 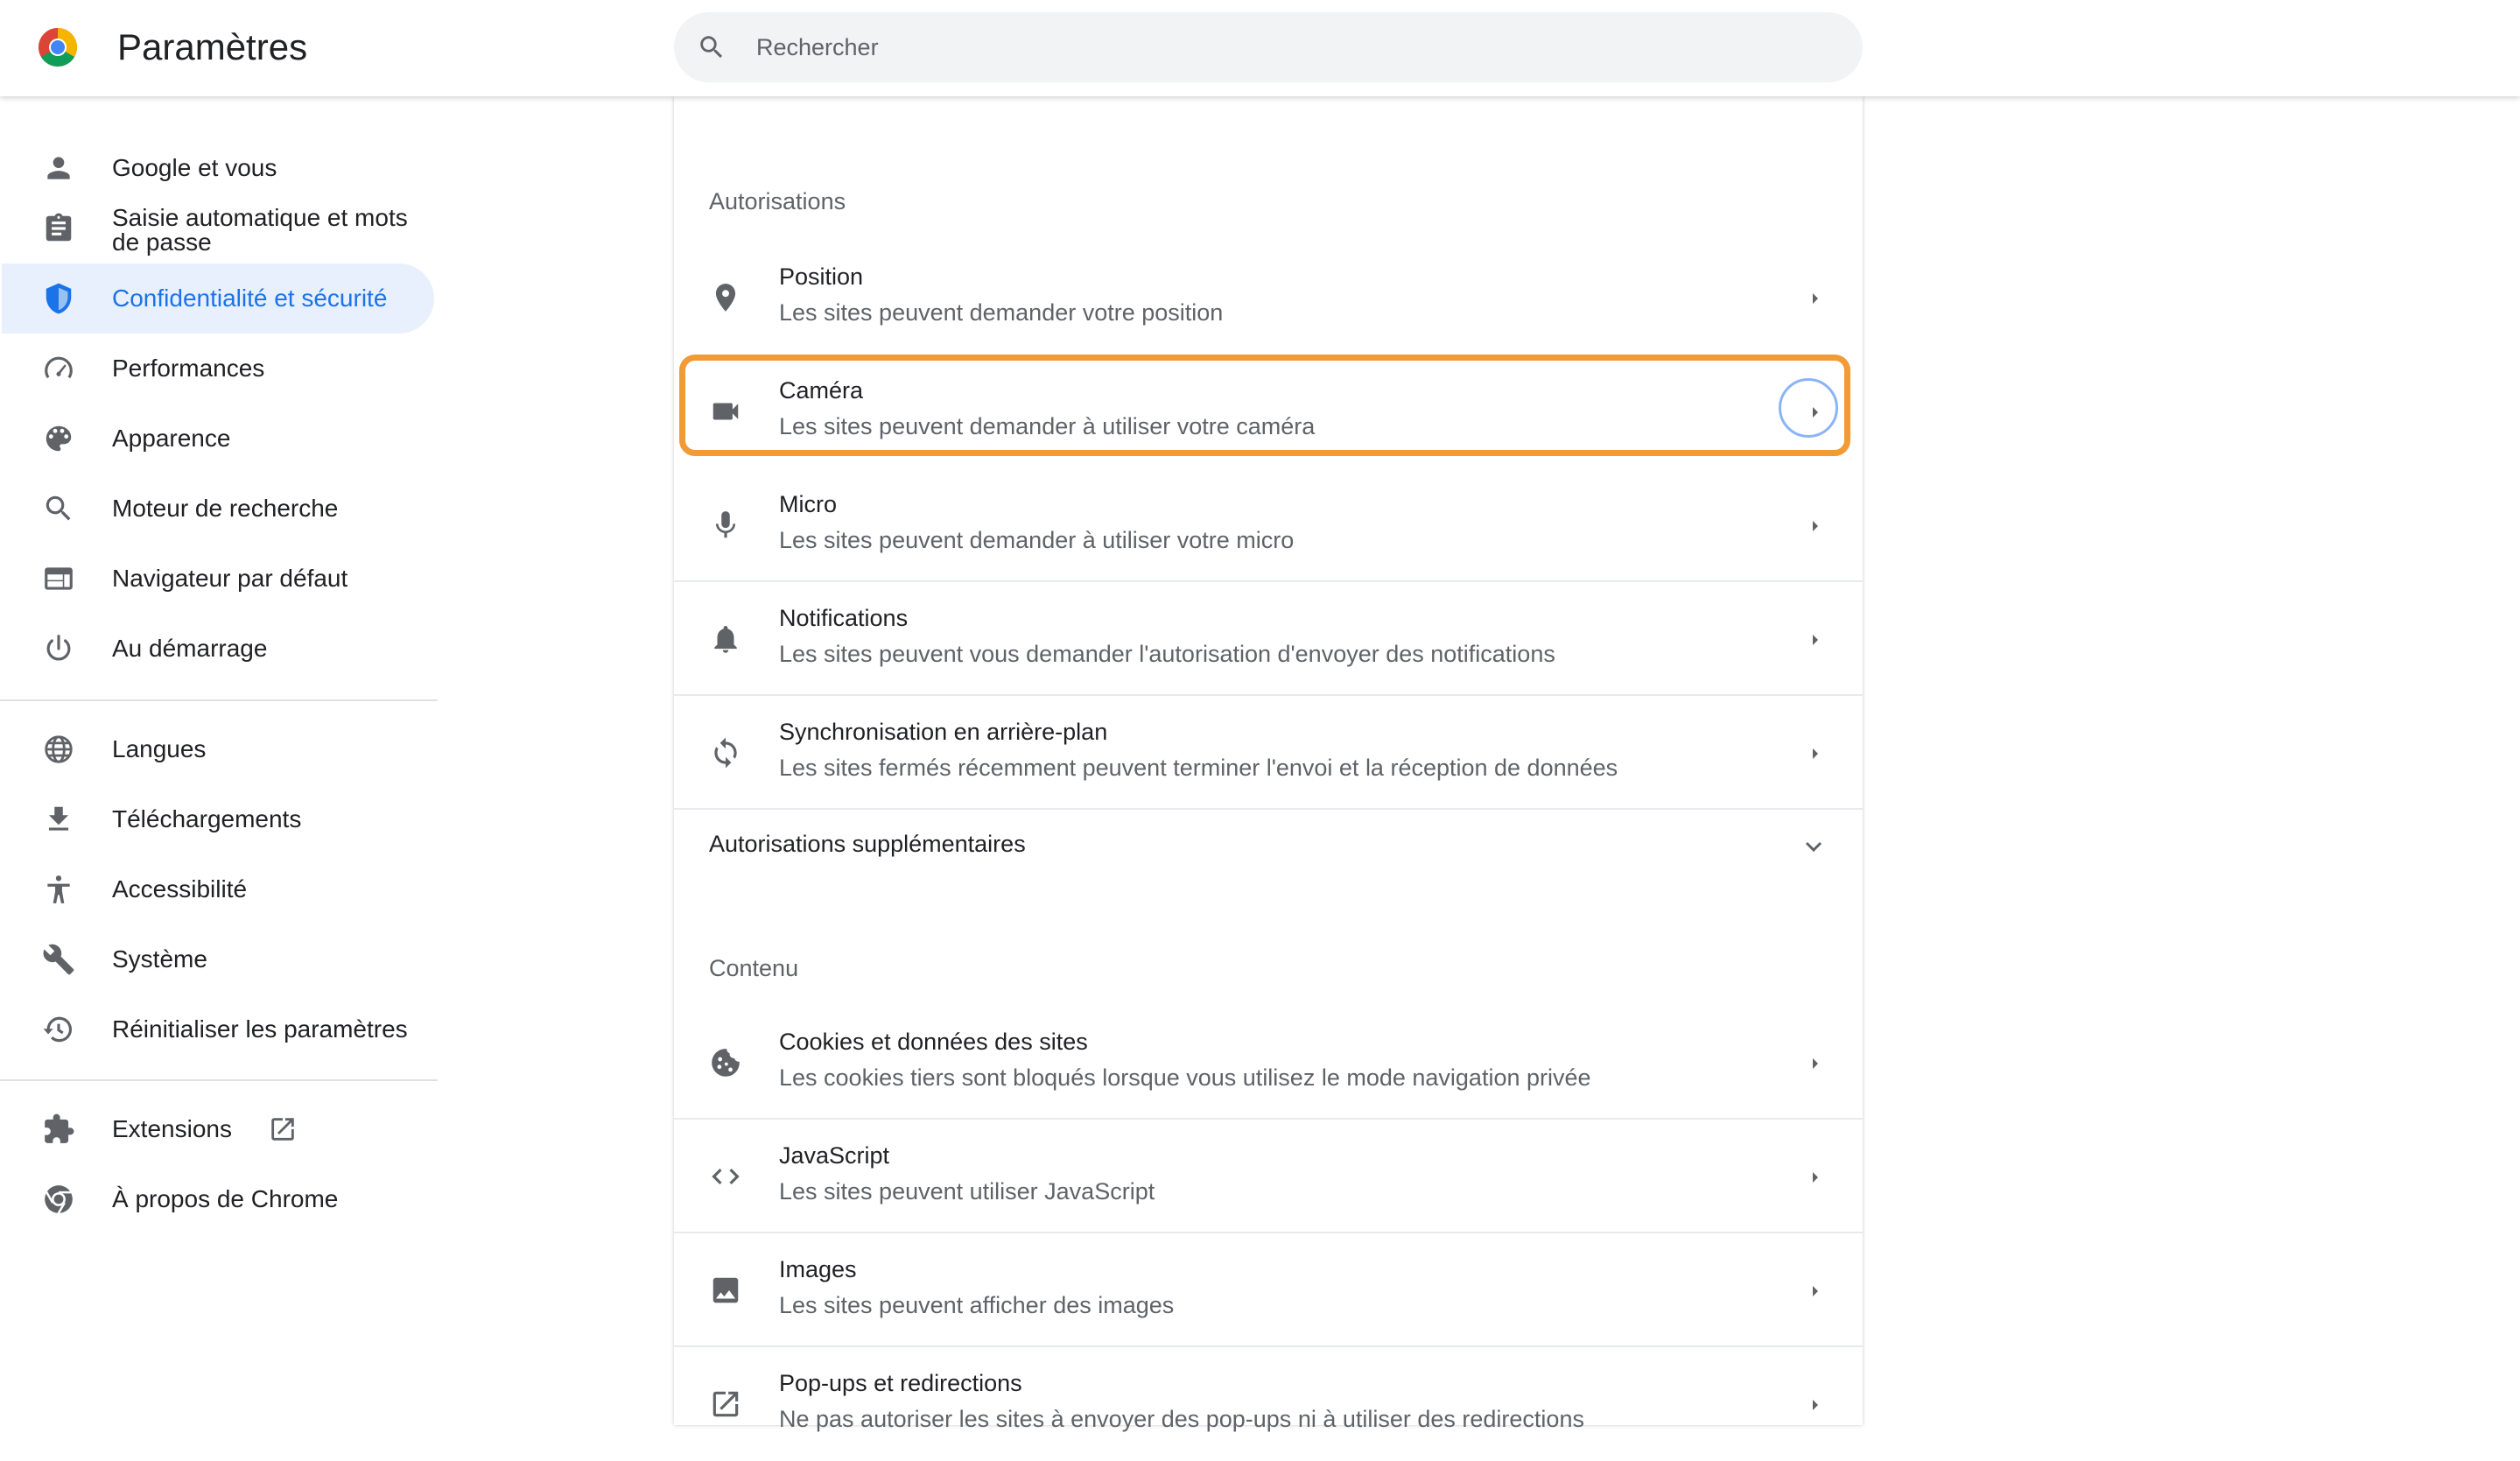 What do you see at coordinates (725, 753) in the screenshot?
I see `sync-icon` at bounding box center [725, 753].